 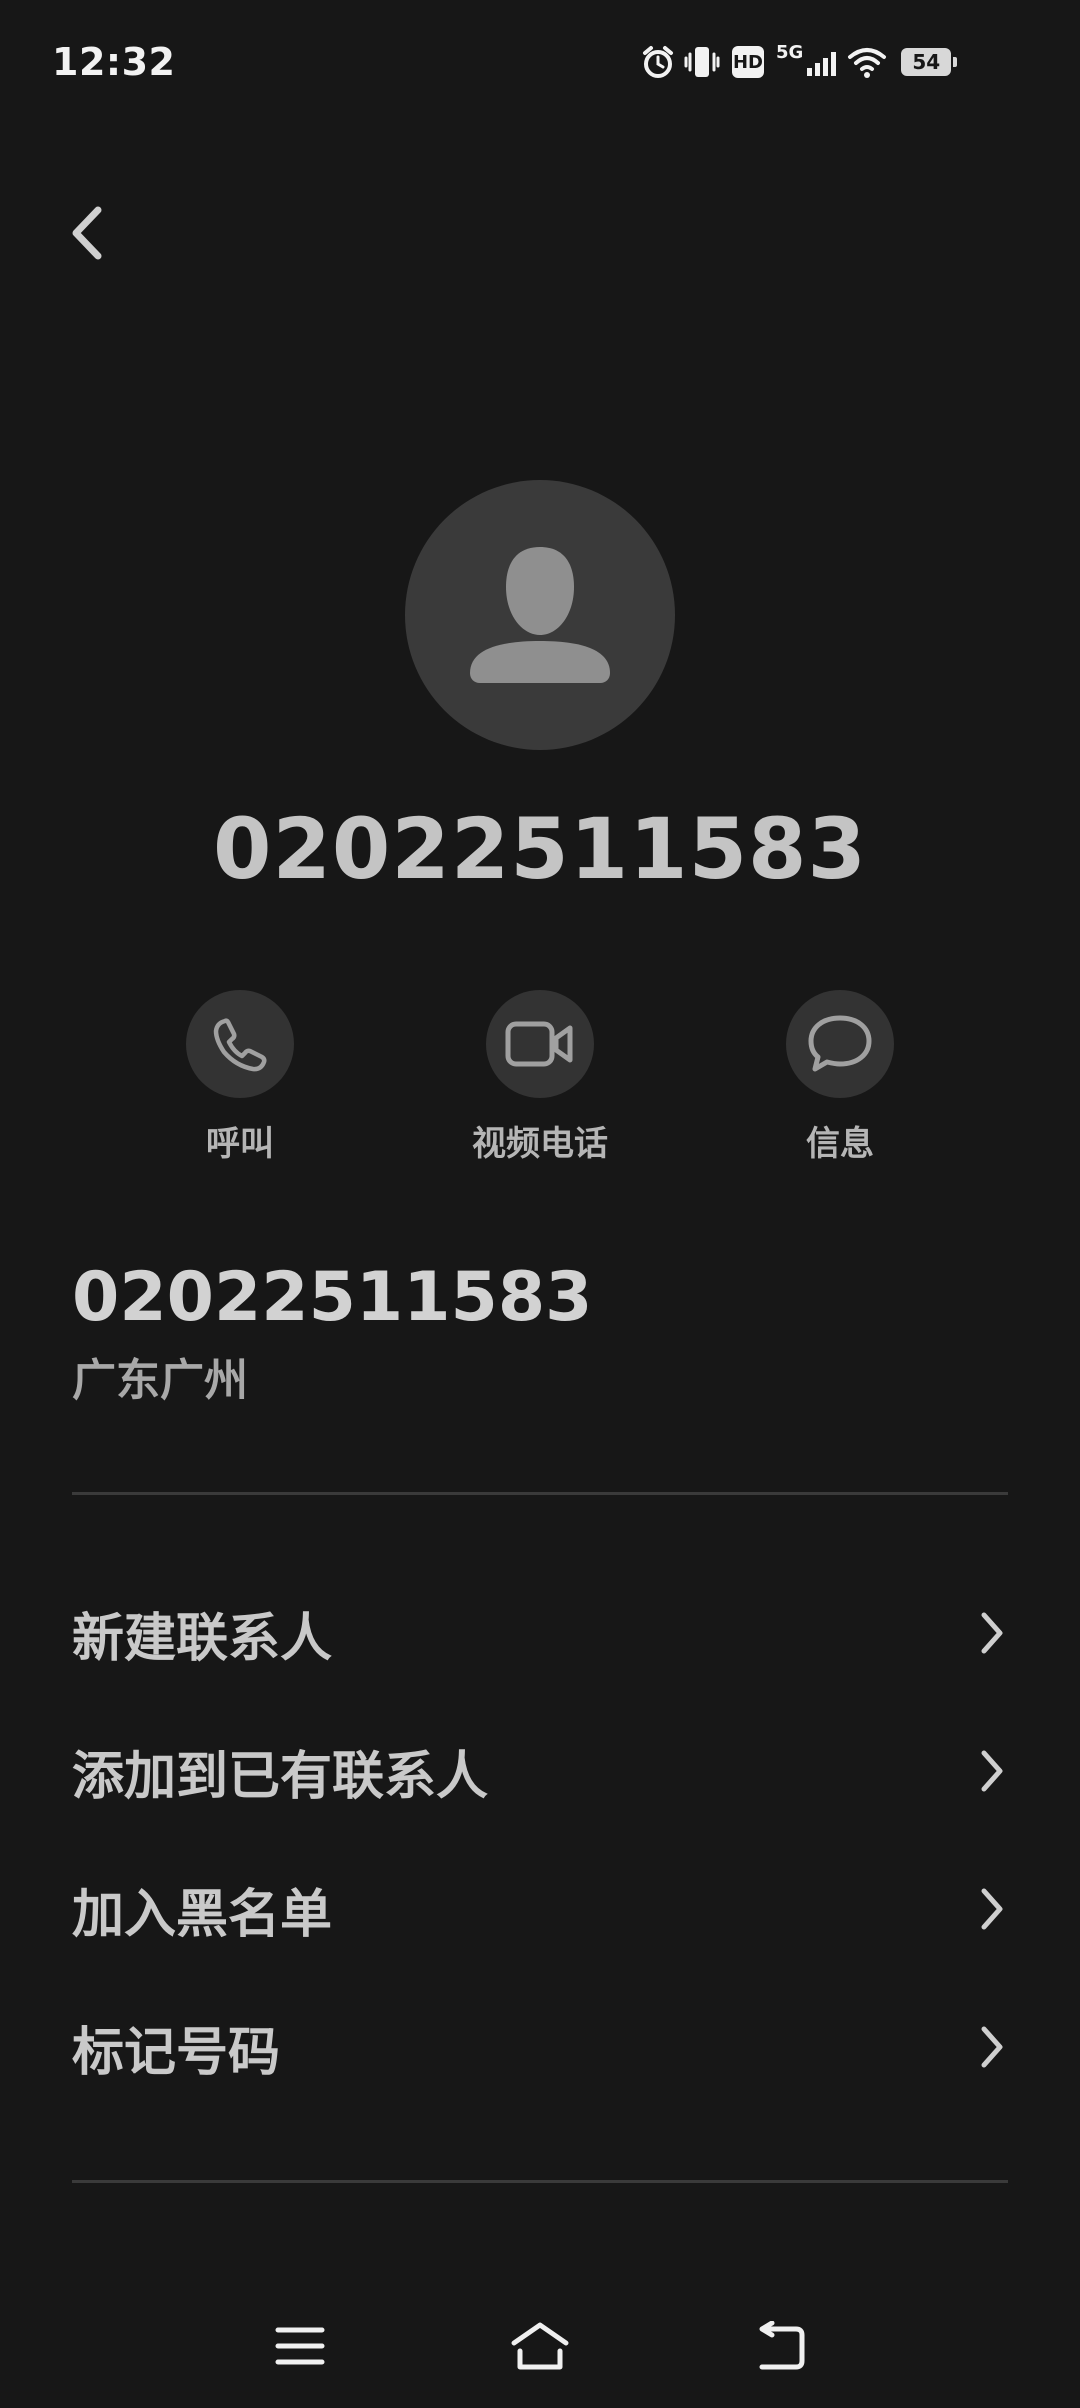 I want to click on menu-icon, so click(x=300, y=2346).